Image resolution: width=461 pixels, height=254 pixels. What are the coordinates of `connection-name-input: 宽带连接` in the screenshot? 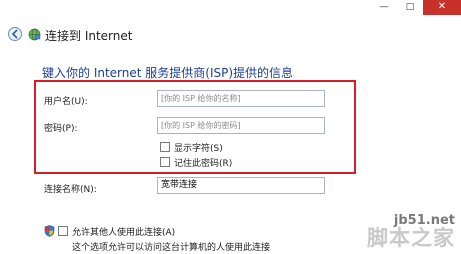 It's located at (241, 185).